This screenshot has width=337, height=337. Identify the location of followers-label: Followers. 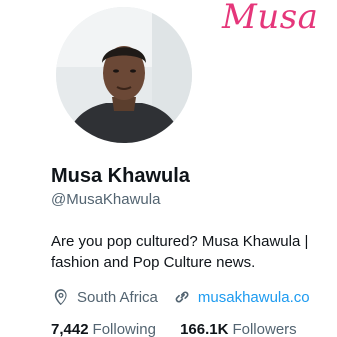
(264, 329).